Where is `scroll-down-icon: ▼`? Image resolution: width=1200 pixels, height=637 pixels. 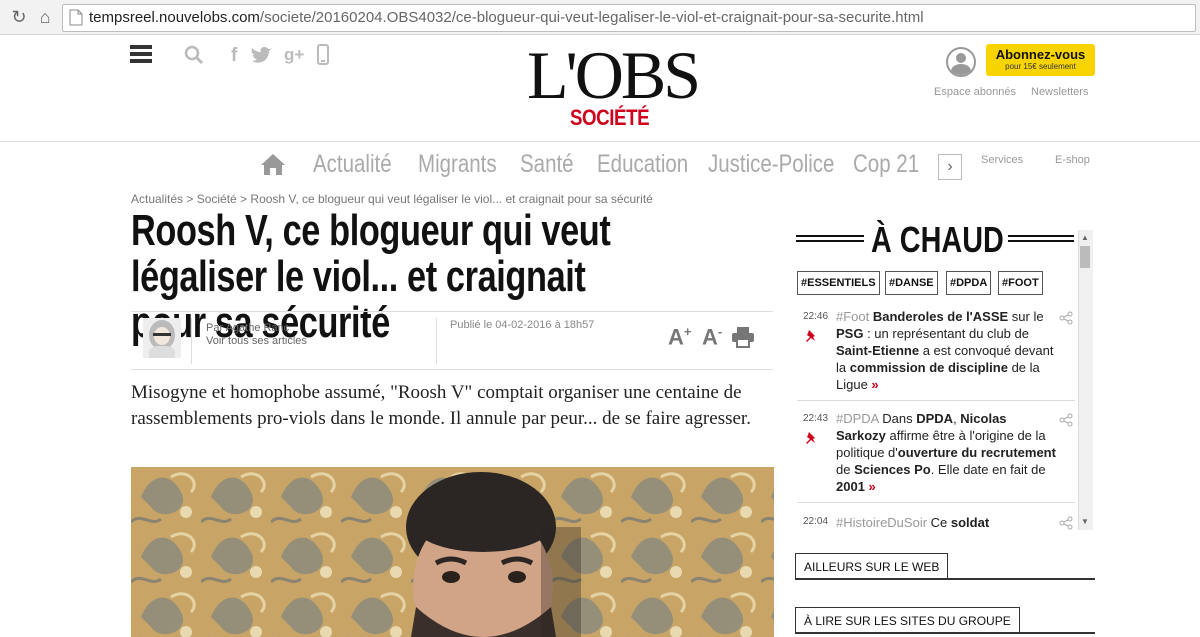 scroll-down-icon: ▼ is located at coordinates (1085, 521).